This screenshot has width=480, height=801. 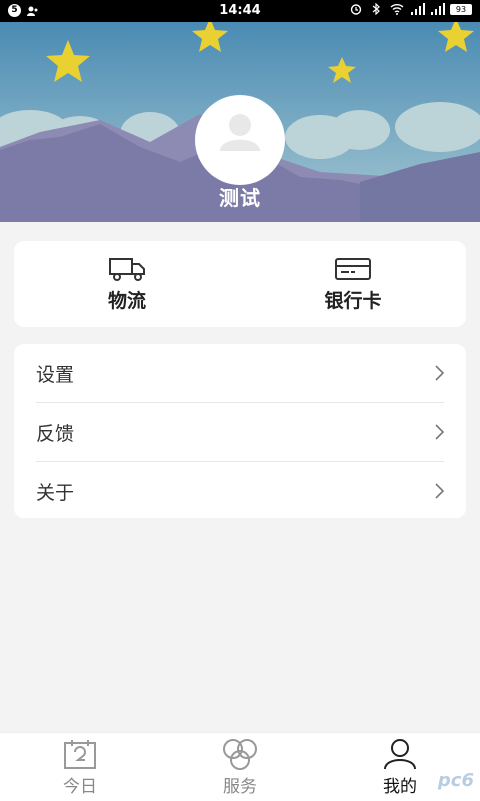 I want to click on menu-item-label: 关于, so click(x=55, y=492).